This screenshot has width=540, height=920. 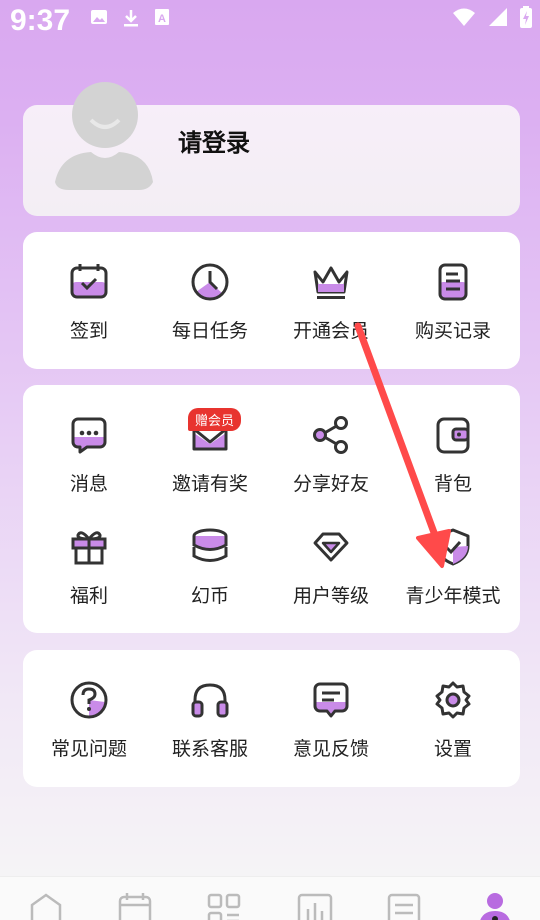 What do you see at coordinates (331, 547) in the screenshot?
I see `diamond-icon` at bounding box center [331, 547].